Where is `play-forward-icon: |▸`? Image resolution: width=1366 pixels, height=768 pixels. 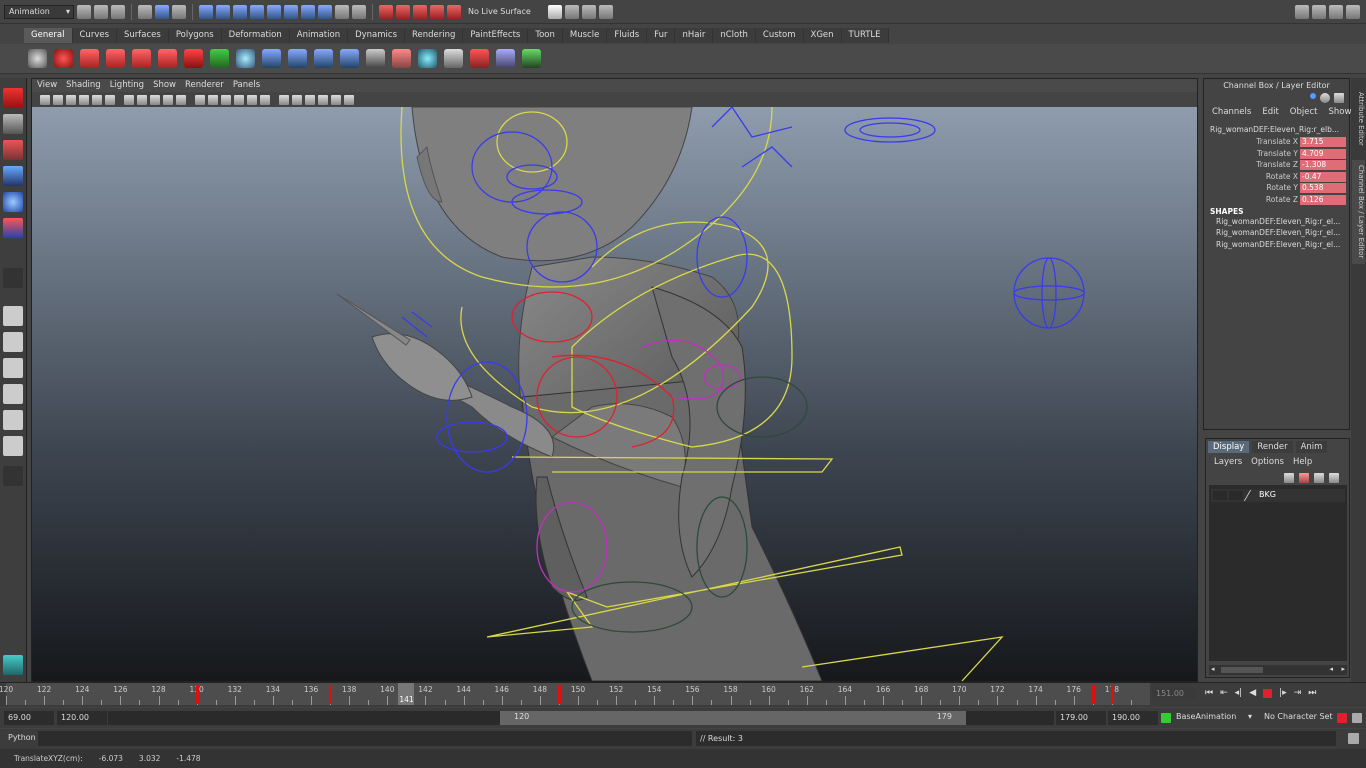
play-forward-icon: |▸ is located at coordinates (1283, 693).